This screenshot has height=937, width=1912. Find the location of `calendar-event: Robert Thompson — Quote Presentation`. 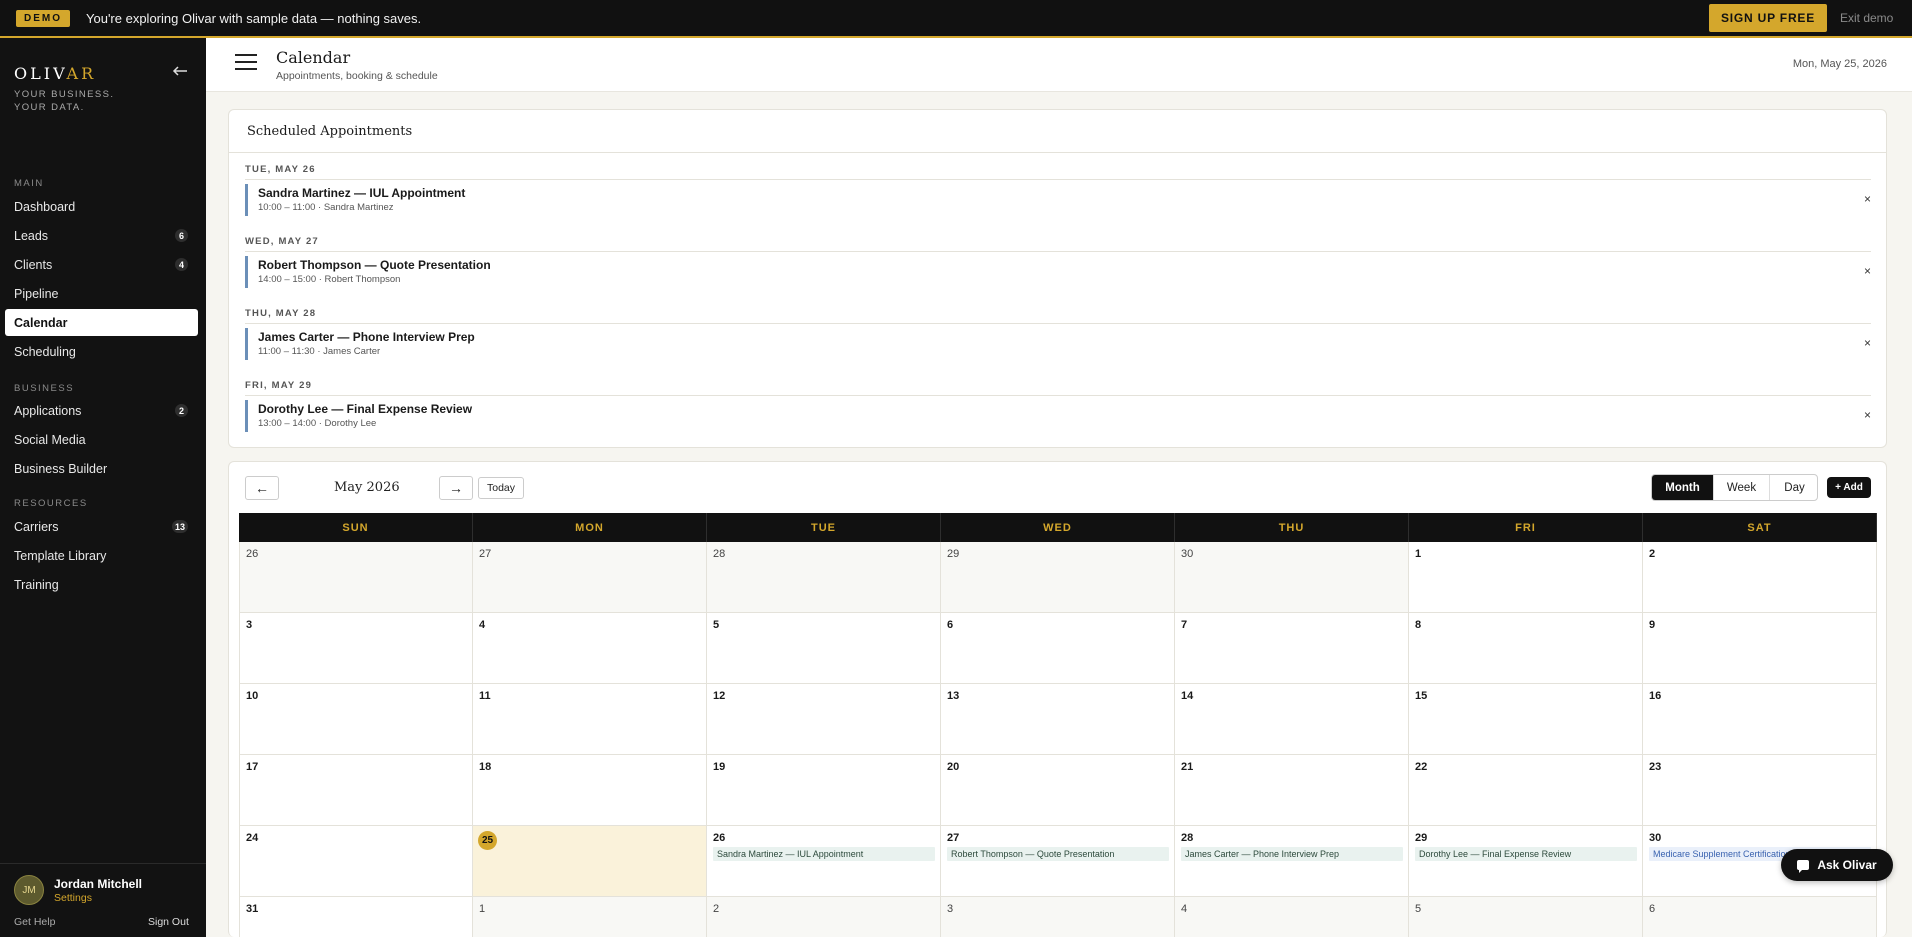

calendar-event: Robert Thompson — Quote Presentation is located at coordinates (1058, 854).